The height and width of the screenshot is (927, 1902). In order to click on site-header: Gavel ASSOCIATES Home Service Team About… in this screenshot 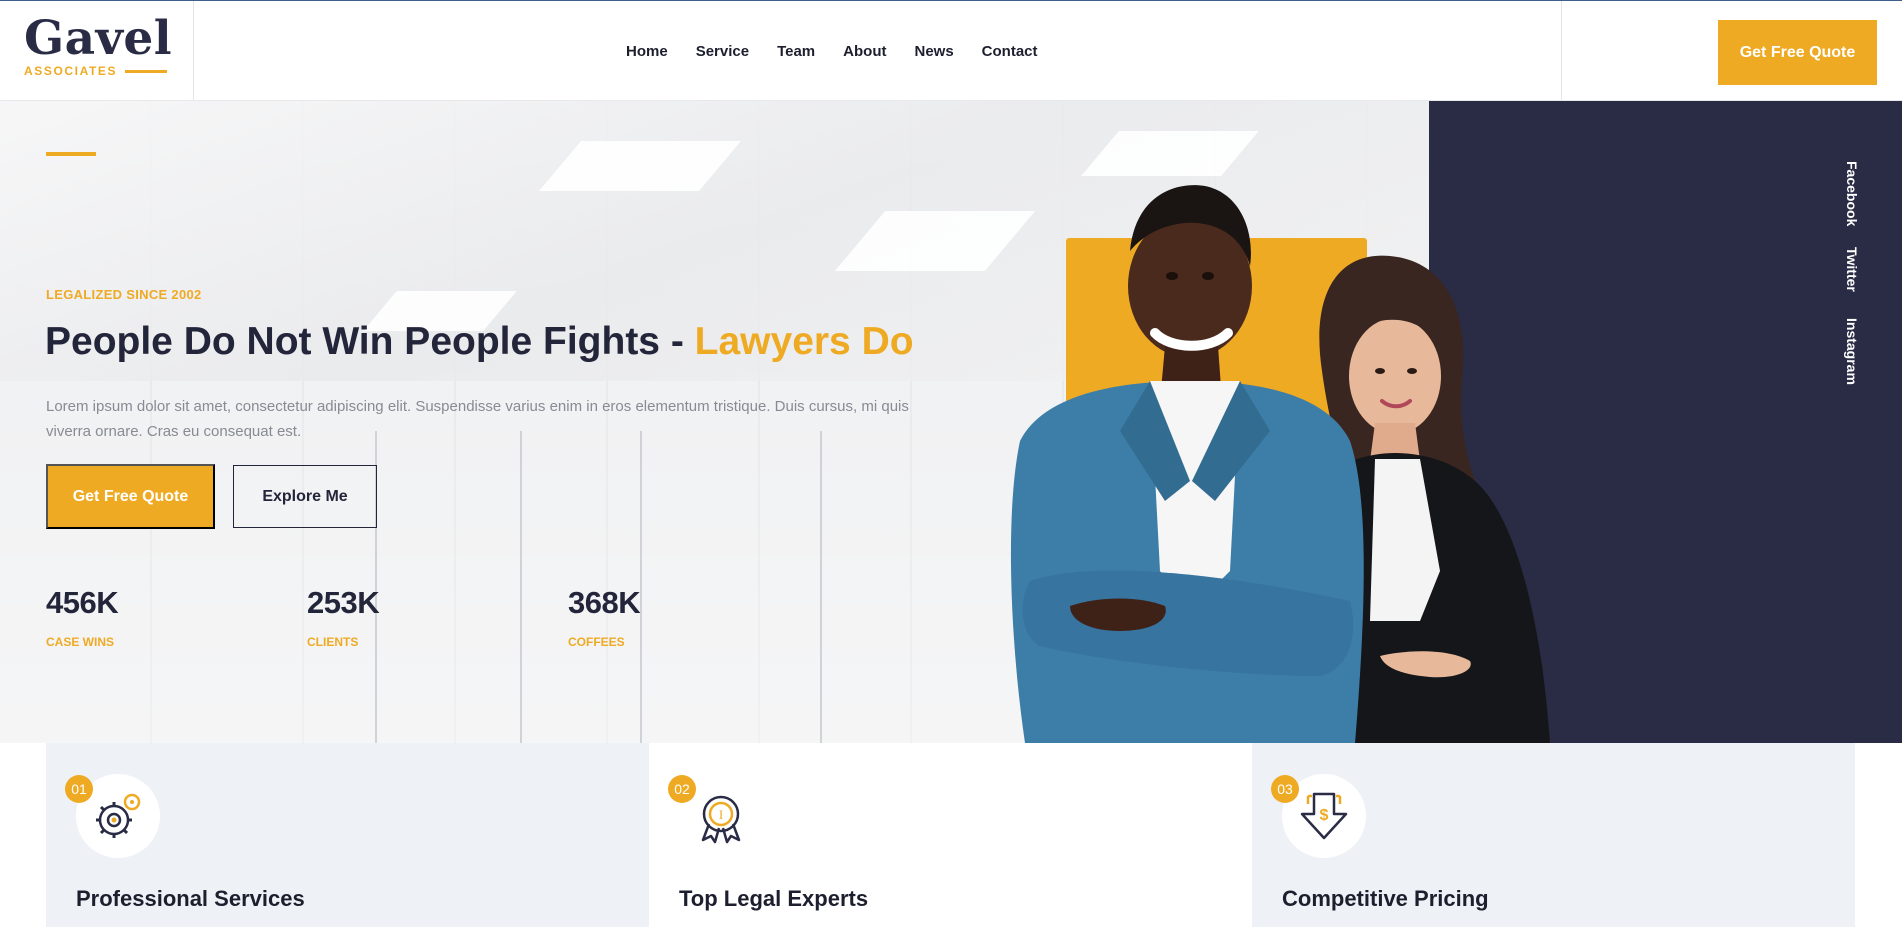, I will do `click(951, 51)`.